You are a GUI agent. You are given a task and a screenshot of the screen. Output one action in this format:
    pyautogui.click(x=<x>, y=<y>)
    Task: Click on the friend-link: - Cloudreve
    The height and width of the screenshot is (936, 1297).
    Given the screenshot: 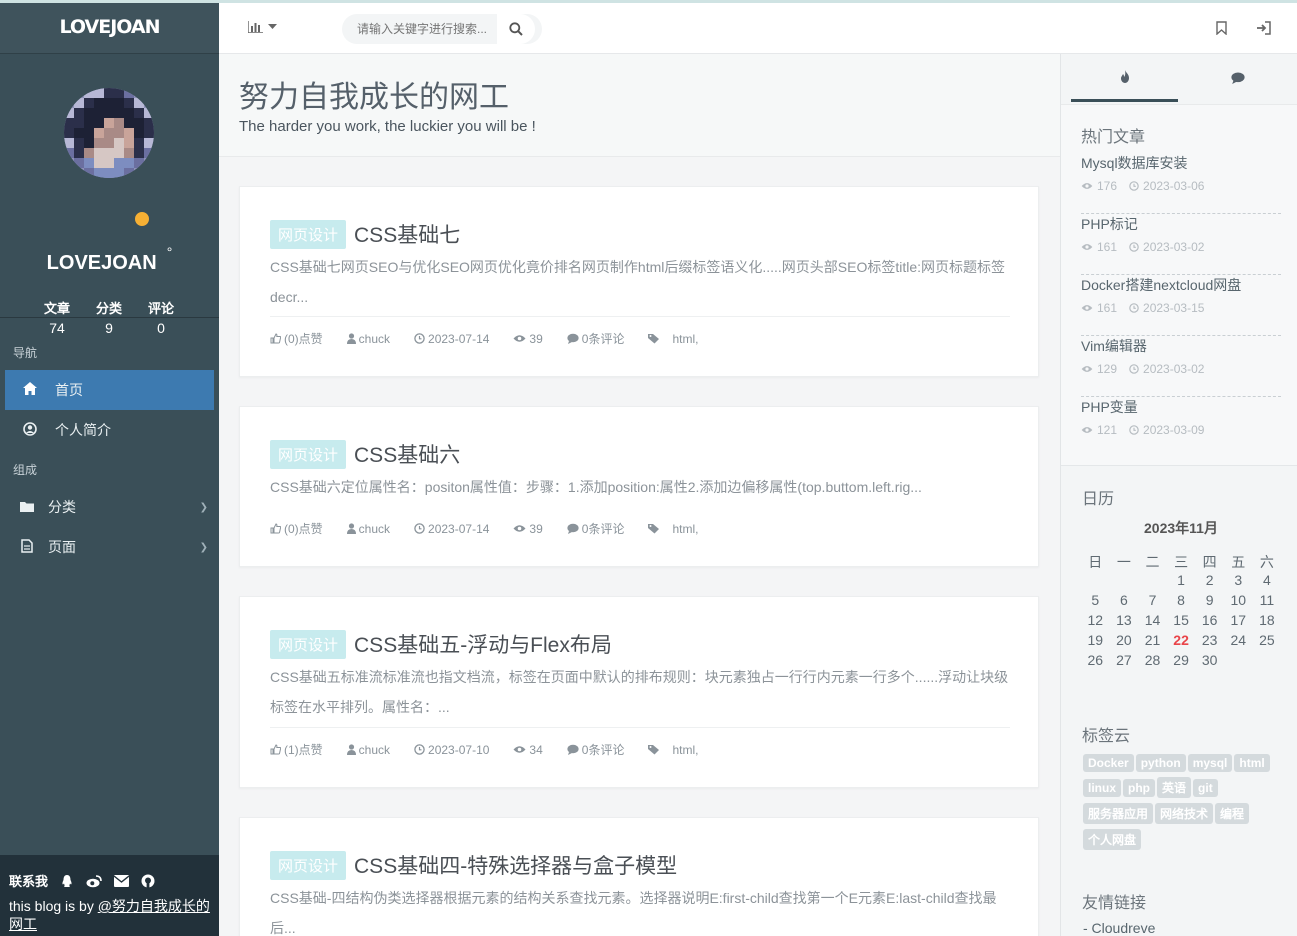 What is the action you would take?
    pyautogui.click(x=1119, y=928)
    